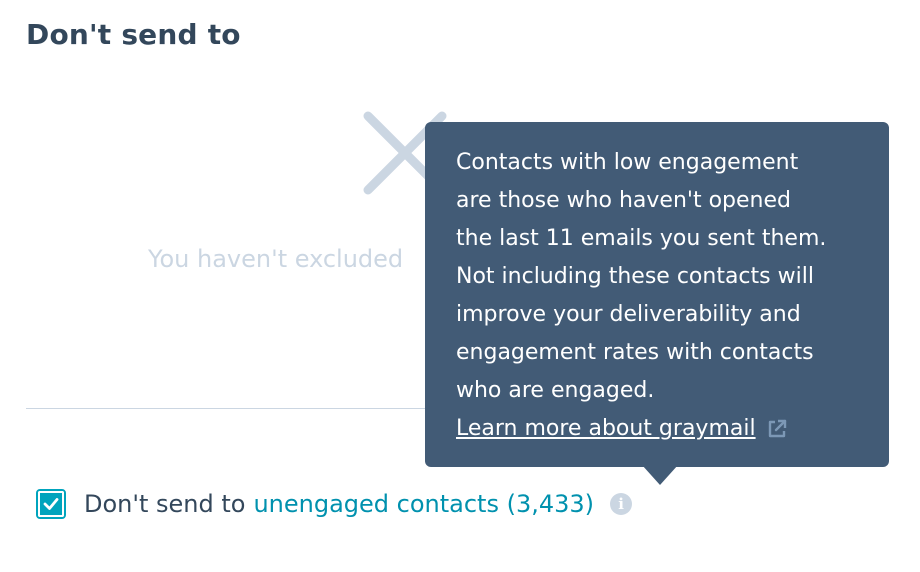 Image resolution: width=920 pixels, height=572 pixels. I want to click on divider, so click(231, 408).